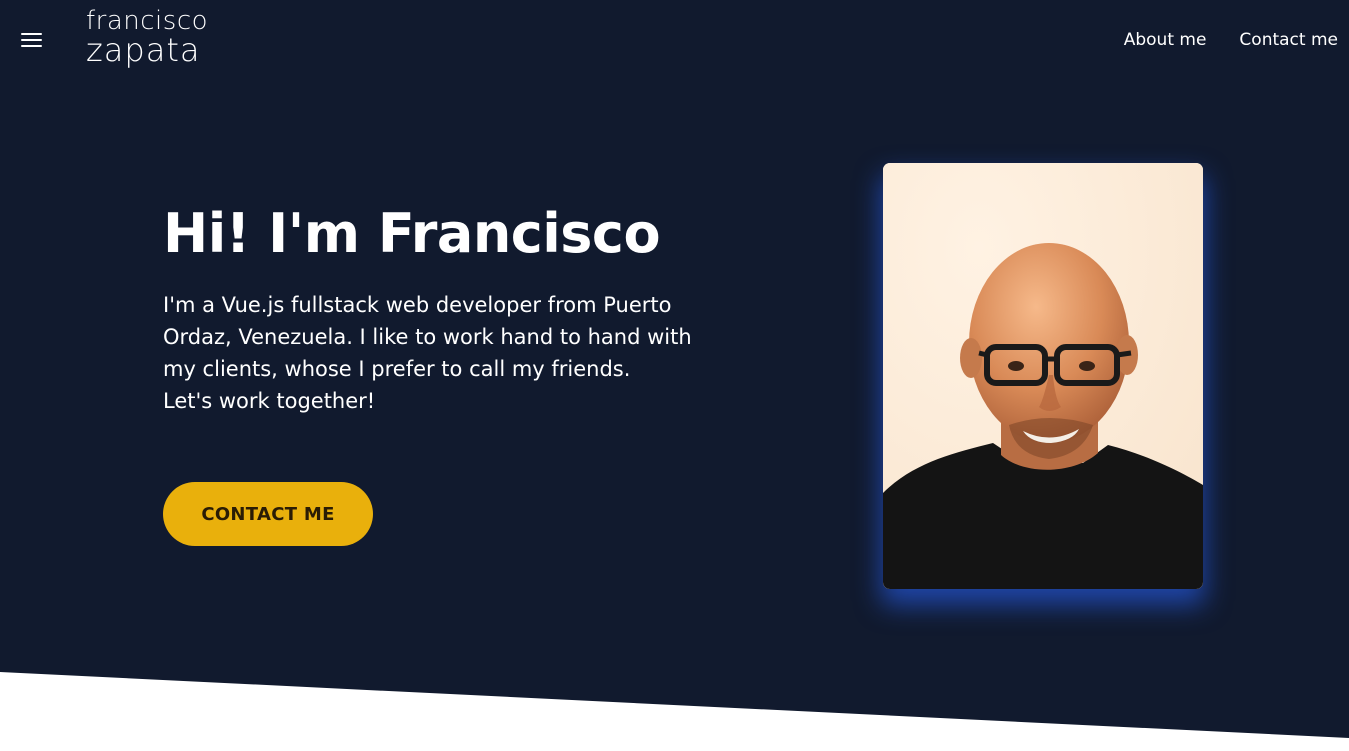 Image resolution: width=1349 pixels, height=751 pixels. I want to click on profile-photo, so click(1043, 376).